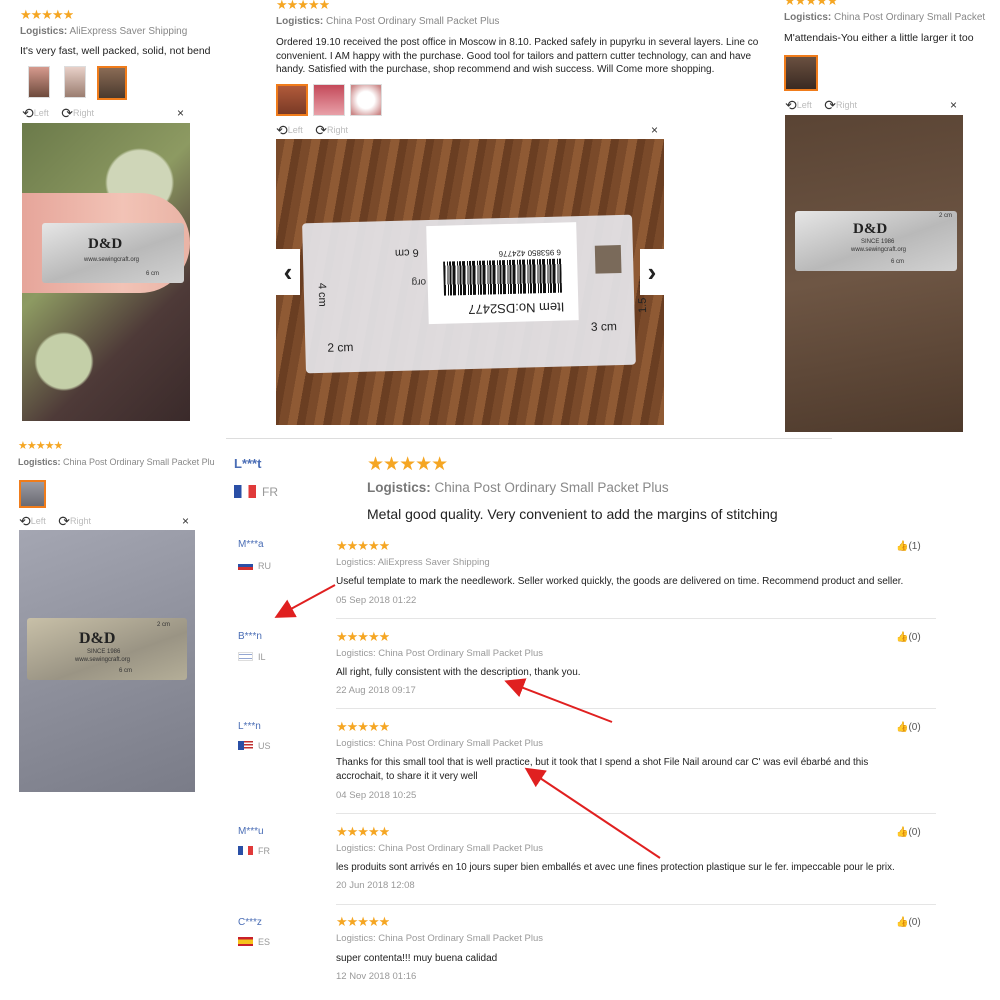  Describe the element at coordinates (467, 721) in the screenshot. I see `annotation-arrows` at that location.